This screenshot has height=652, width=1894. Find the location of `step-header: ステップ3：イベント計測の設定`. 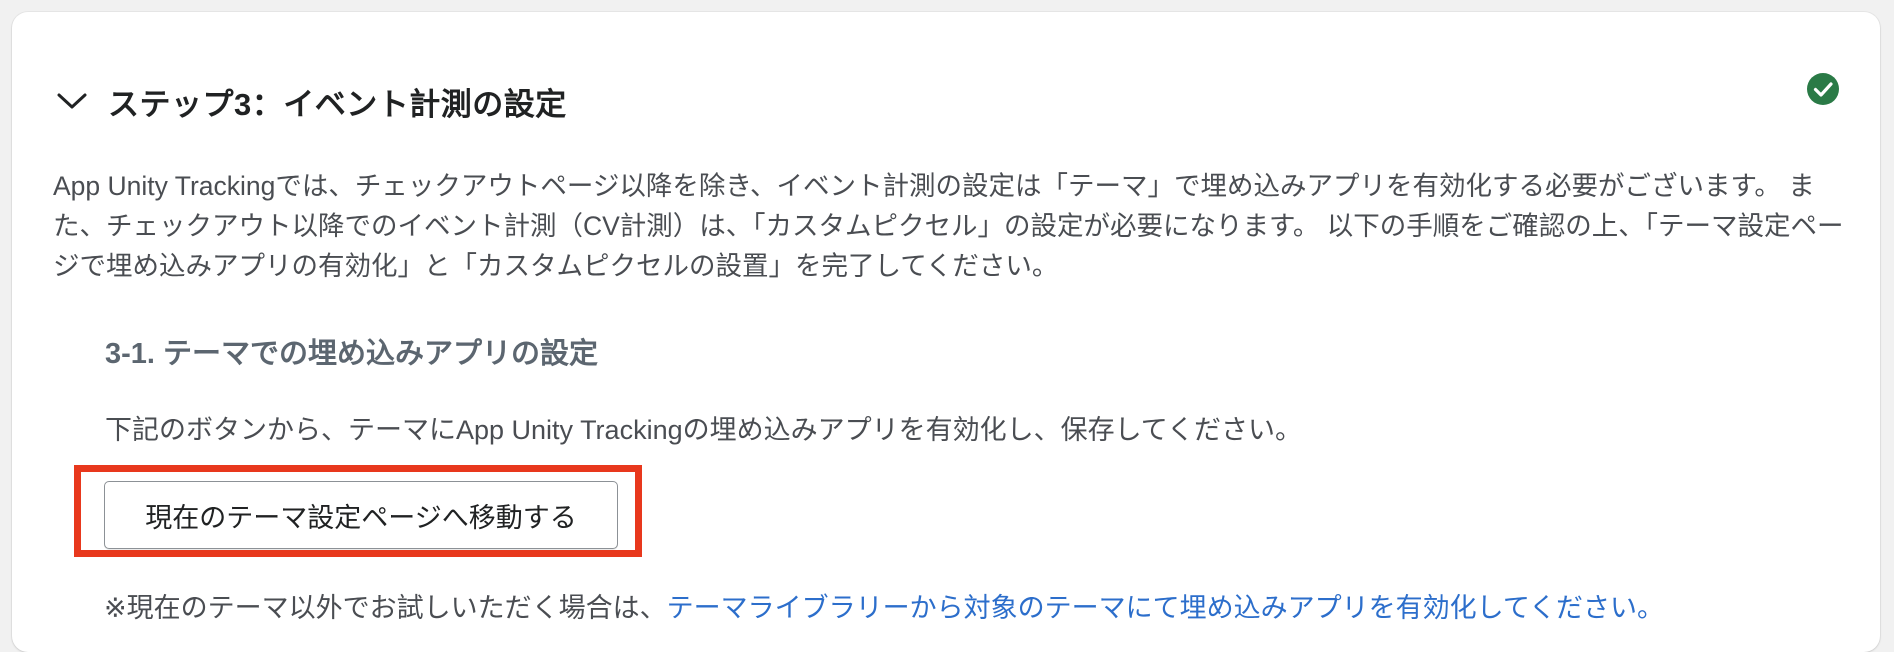

step-header: ステップ3：イベント計測の設定 is located at coordinates (310, 101).